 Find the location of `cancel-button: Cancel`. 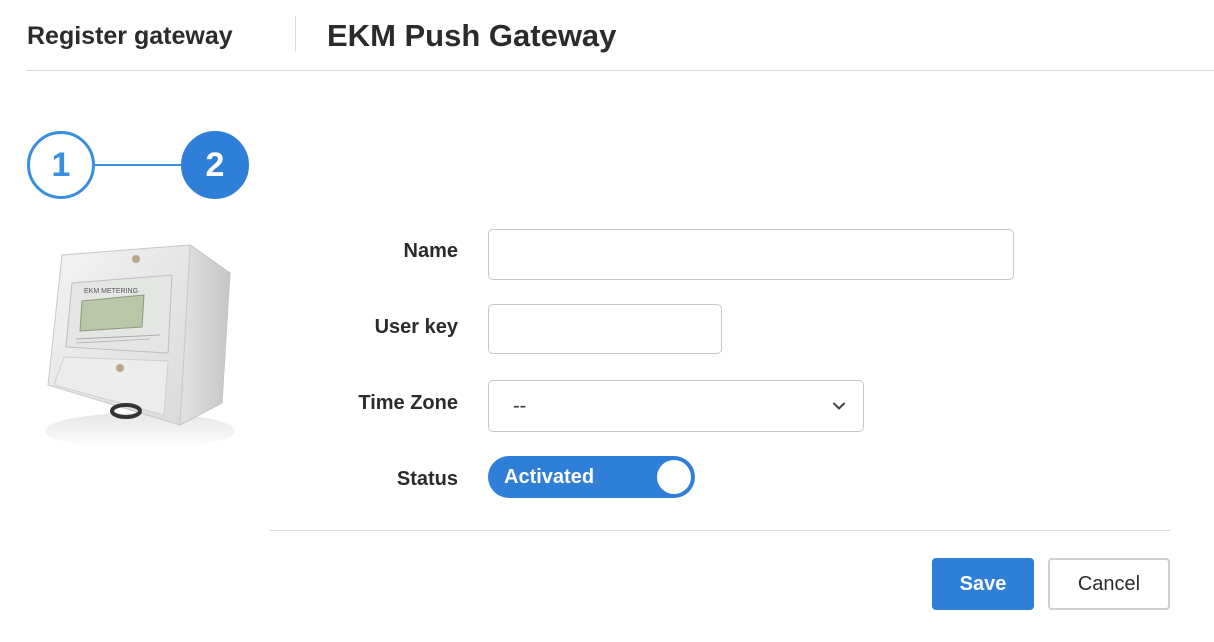

cancel-button: Cancel is located at coordinates (1109, 584).